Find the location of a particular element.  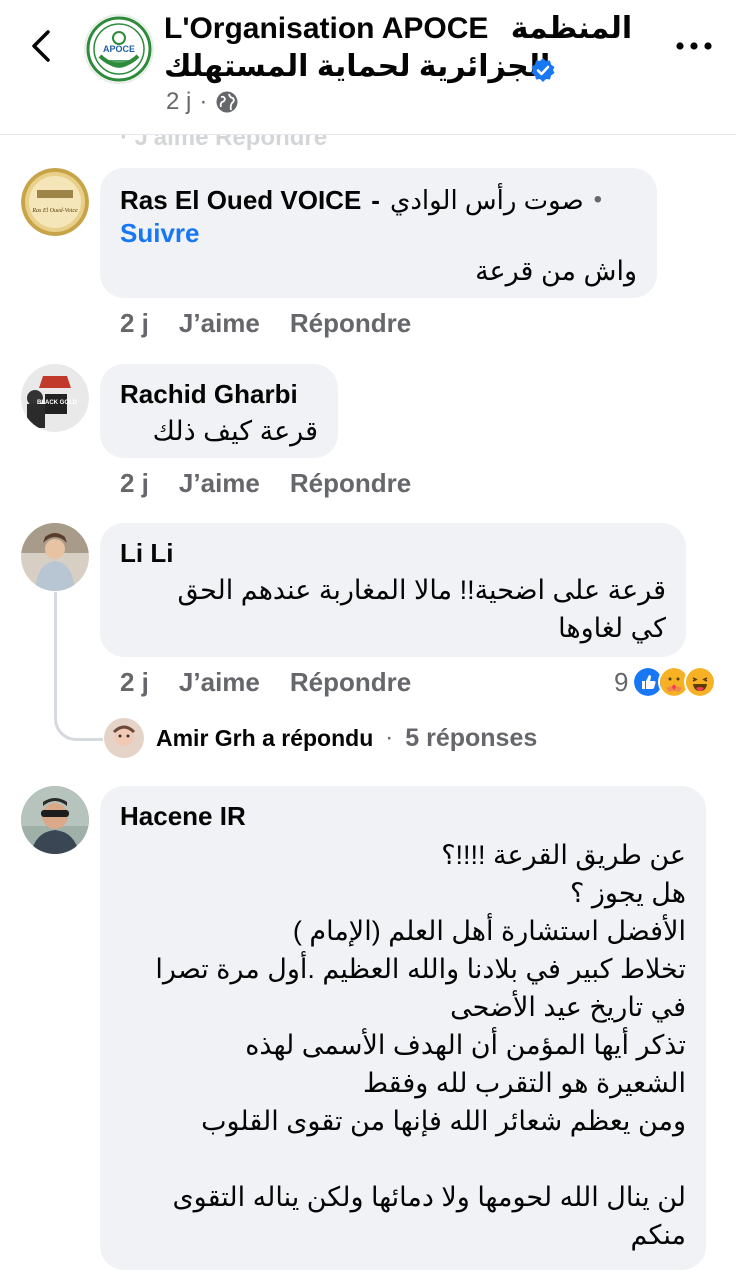

reply-author: Amir Grh is located at coordinates (206, 738).